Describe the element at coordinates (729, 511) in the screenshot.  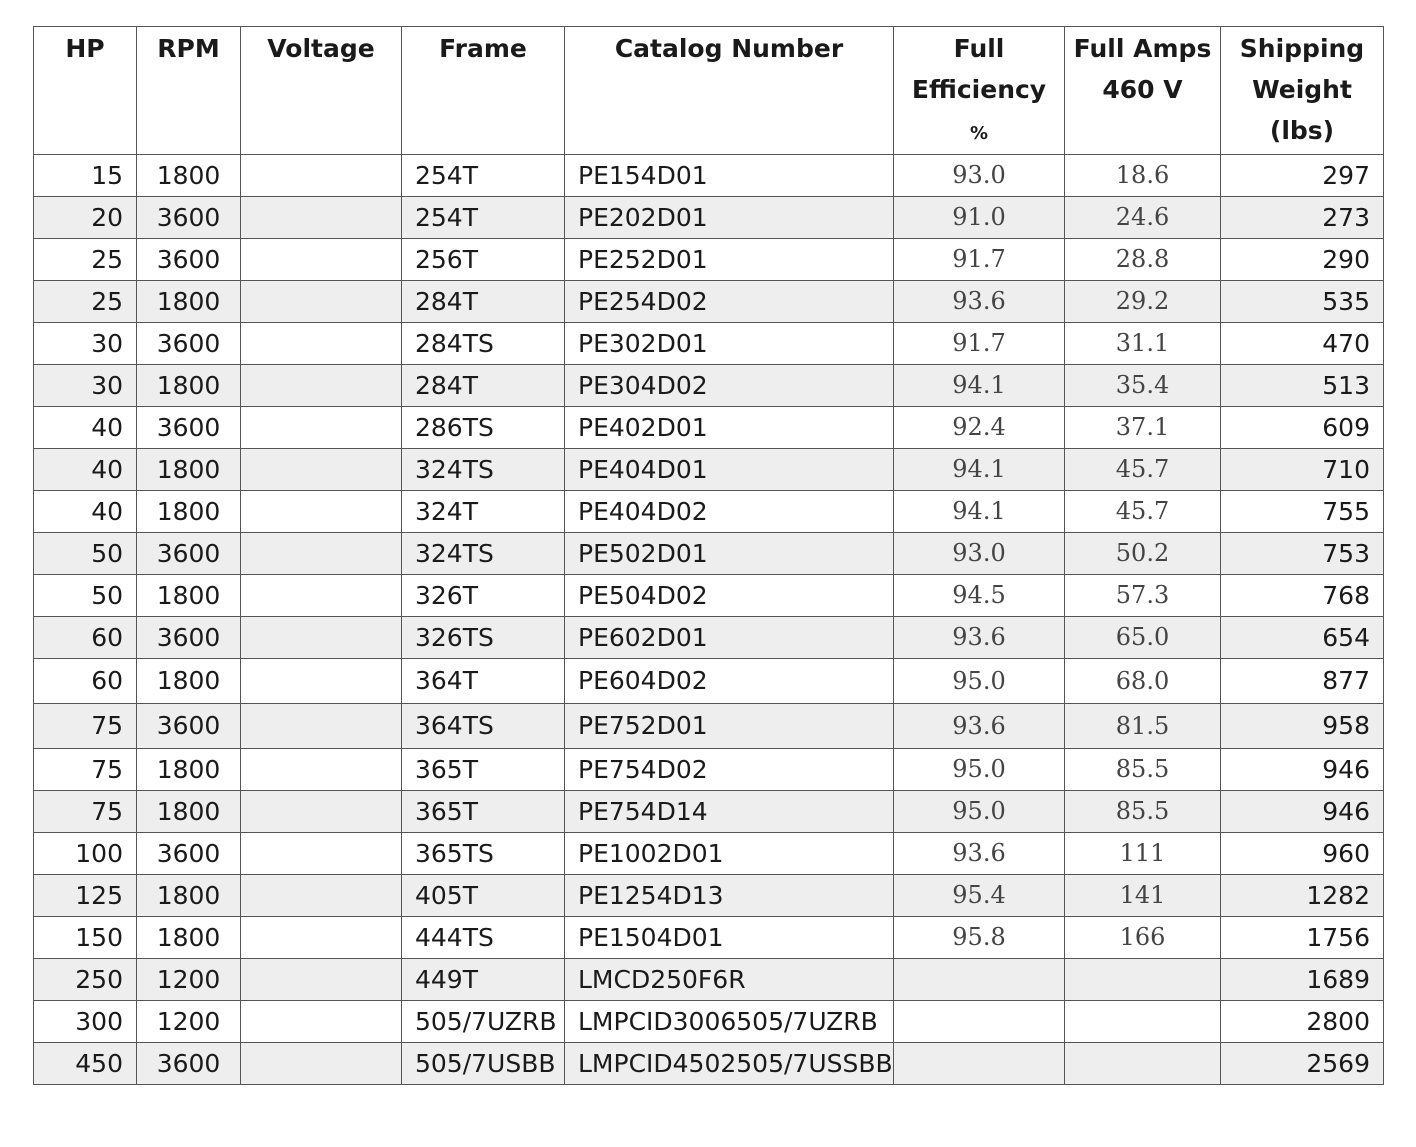
I see `cell-catalog-number: PE404D02` at that location.